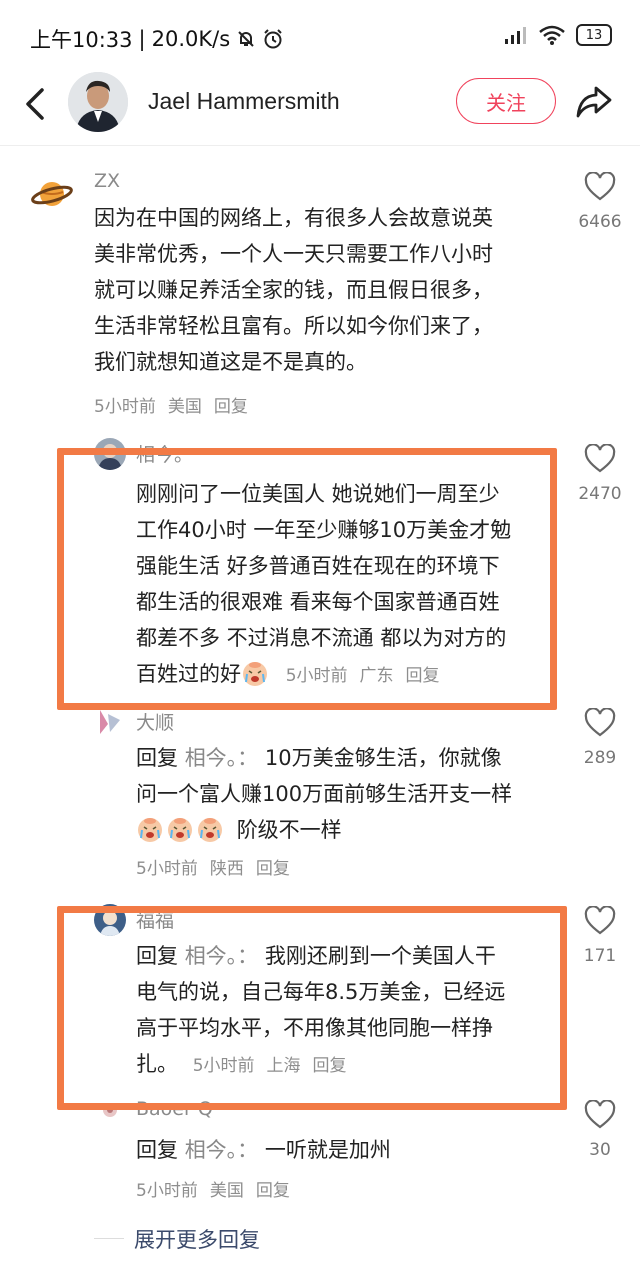 The width and height of the screenshot is (640, 1281). What do you see at coordinates (600, 956) in the screenshot?
I see `like-count: 171` at bounding box center [600, 956].